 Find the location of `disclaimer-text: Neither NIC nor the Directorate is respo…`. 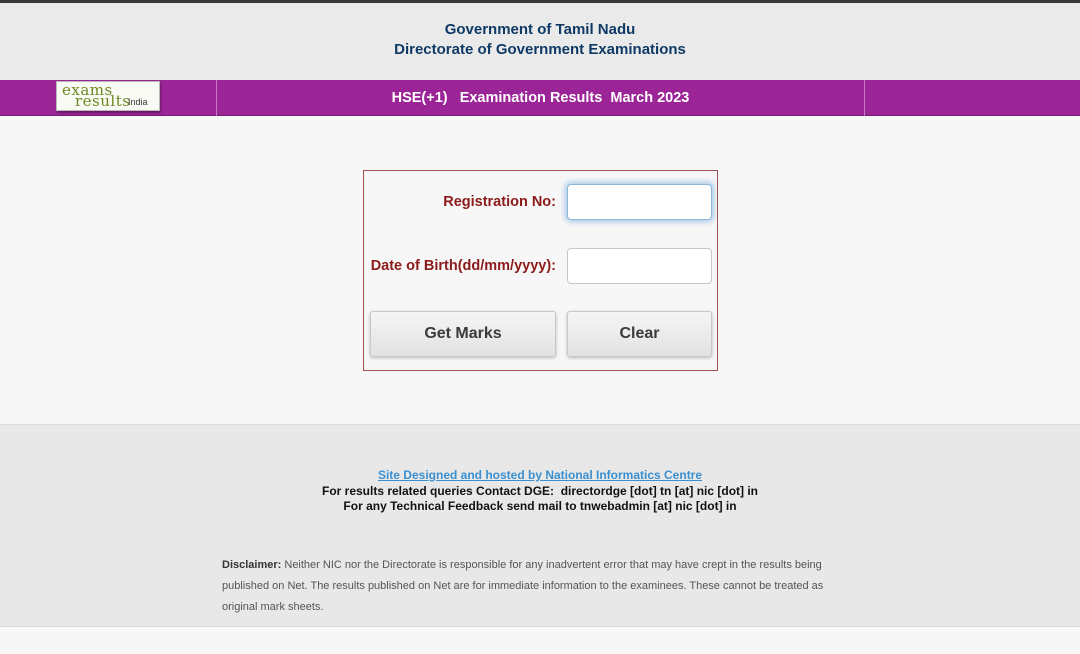

disclaimer-text: Neither NIC nor the Directorate is respo… is located at coordinates (523, 586).